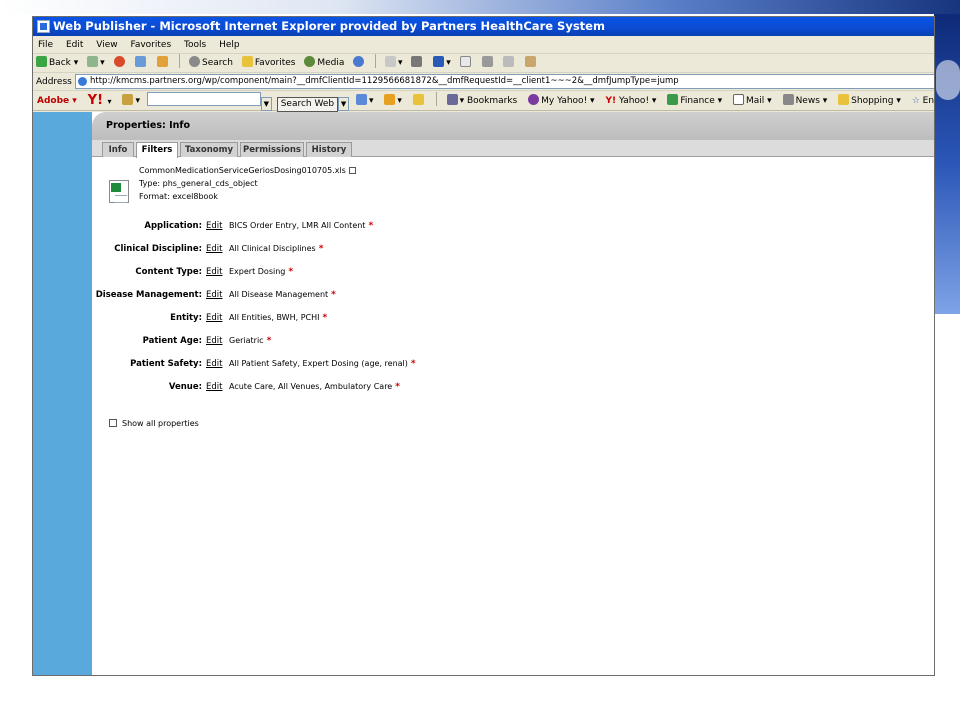 The height and width of the screenshot is (720, 960). I want to click on paste-icon, so click(531, 61).